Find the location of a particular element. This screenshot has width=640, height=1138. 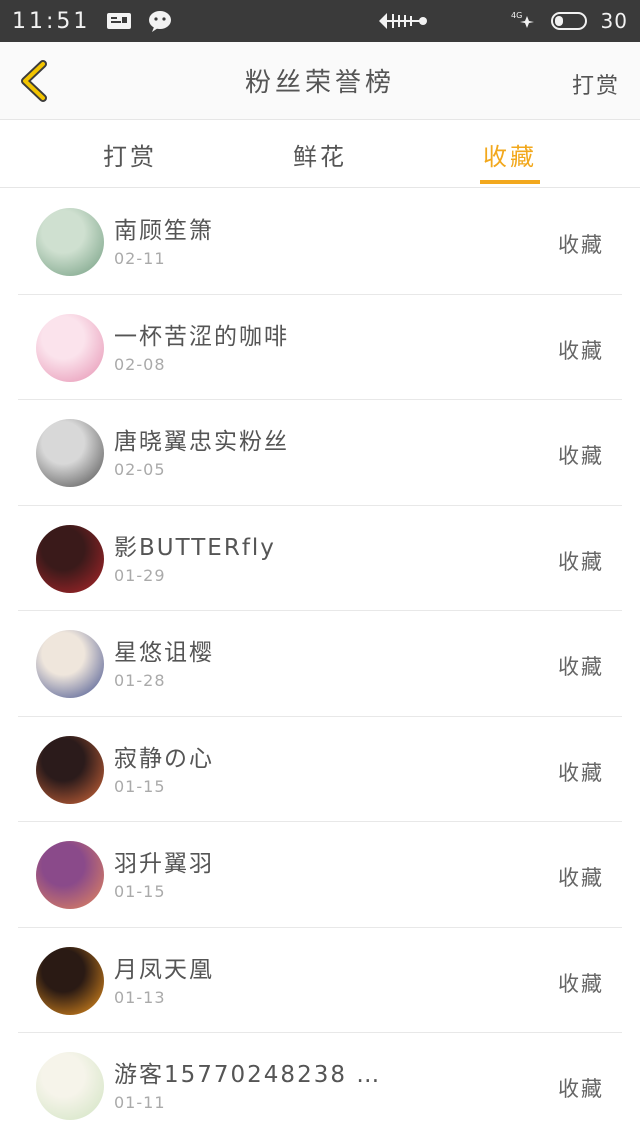

back-button is located at coordinates (34, 81).